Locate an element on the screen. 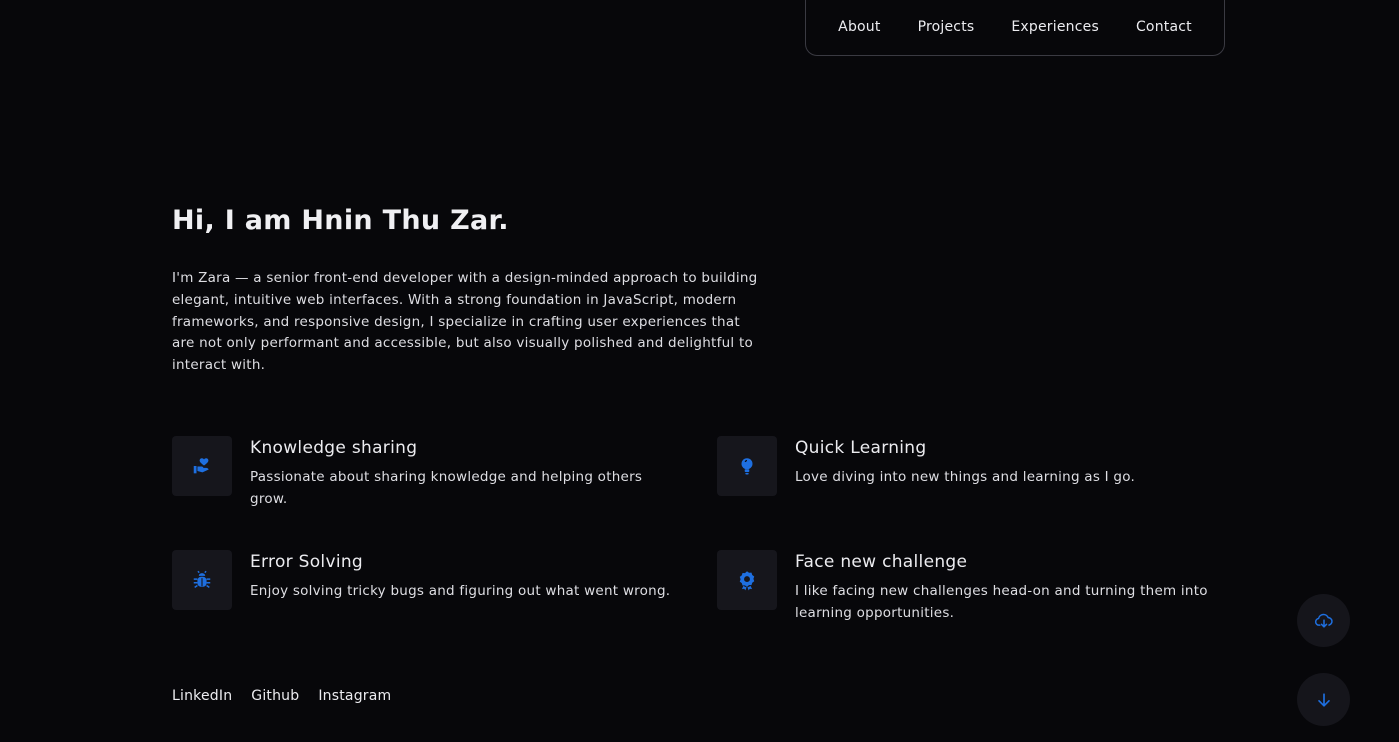  arrow-down-icon is located at coordinates (1323, 699).